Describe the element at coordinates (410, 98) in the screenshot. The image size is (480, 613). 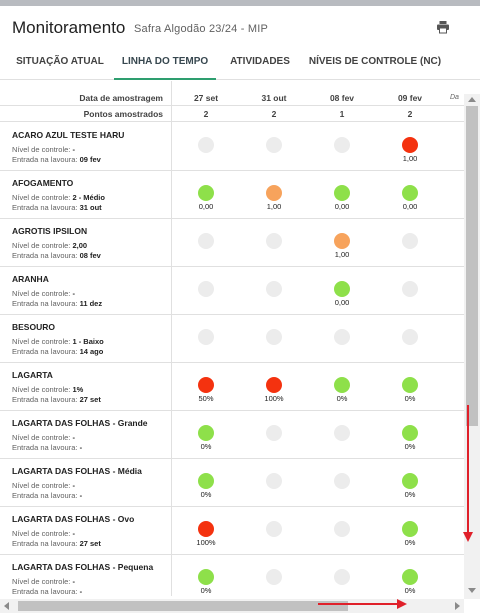
I see `column-date: 09 fev` at that location.